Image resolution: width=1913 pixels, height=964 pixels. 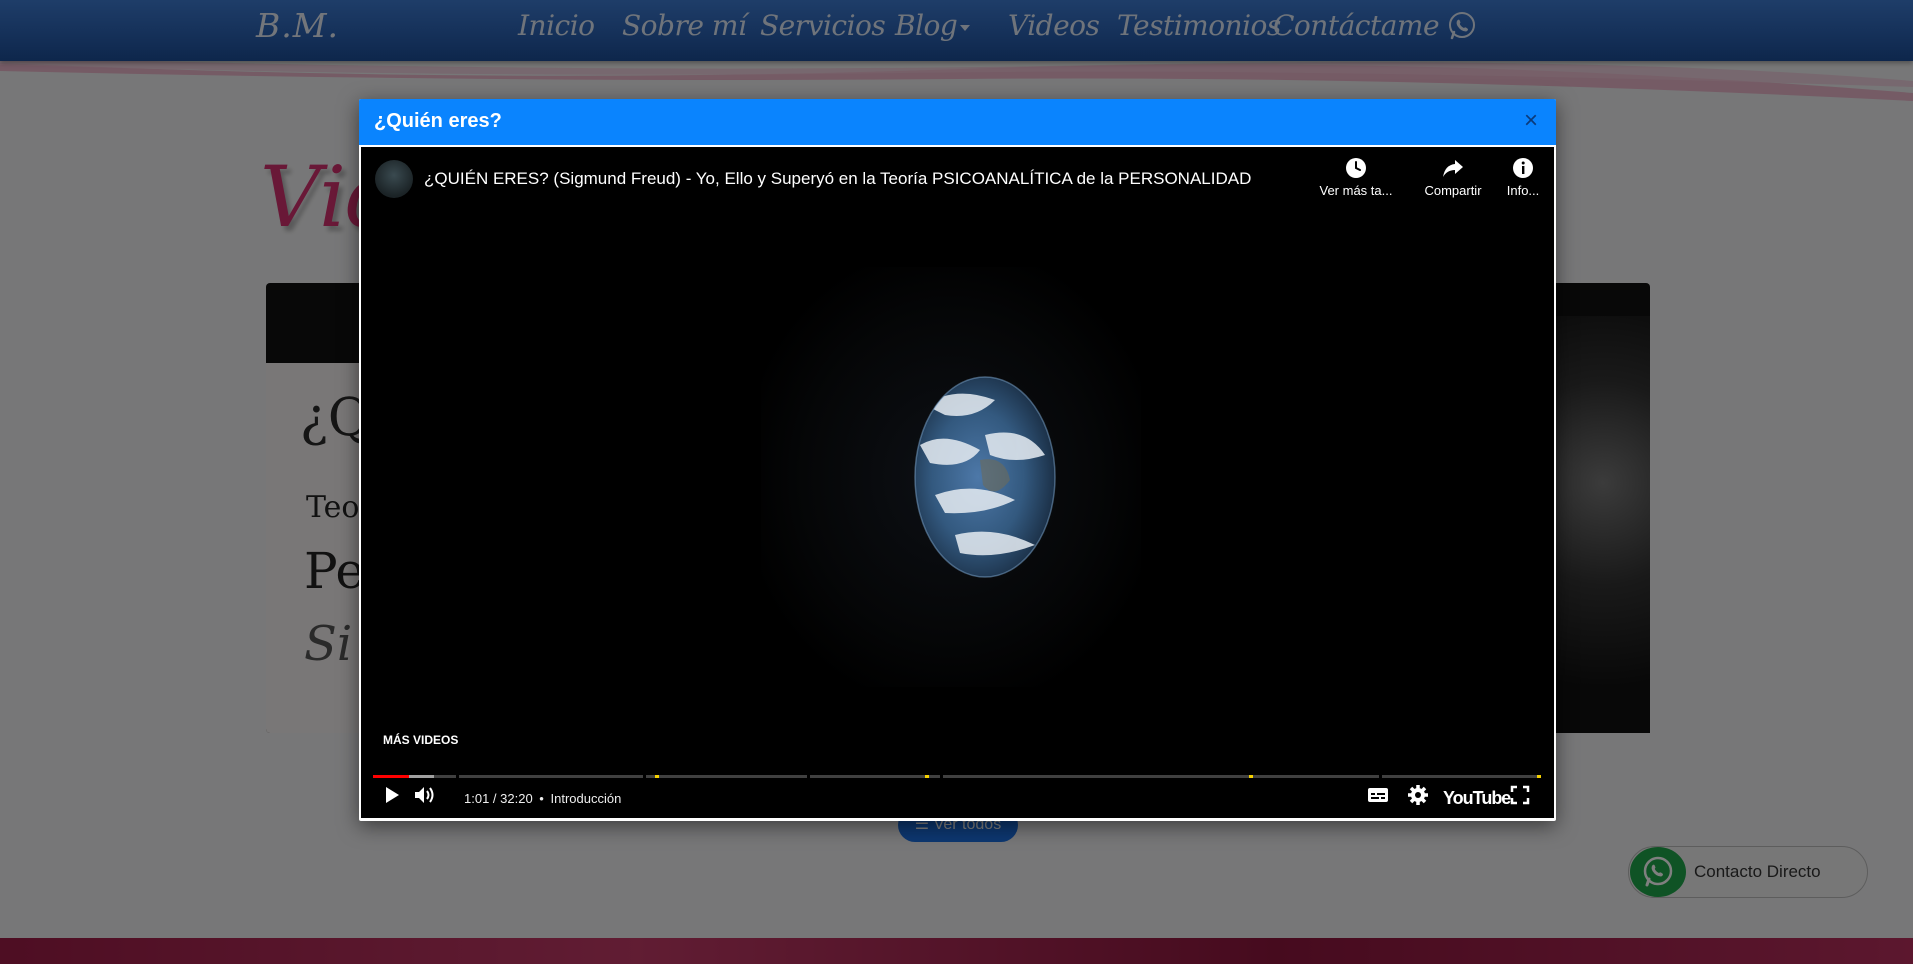 I want to click on time-display: 1:01 / 32:20 • Introducción, so click(x=542, y=798).